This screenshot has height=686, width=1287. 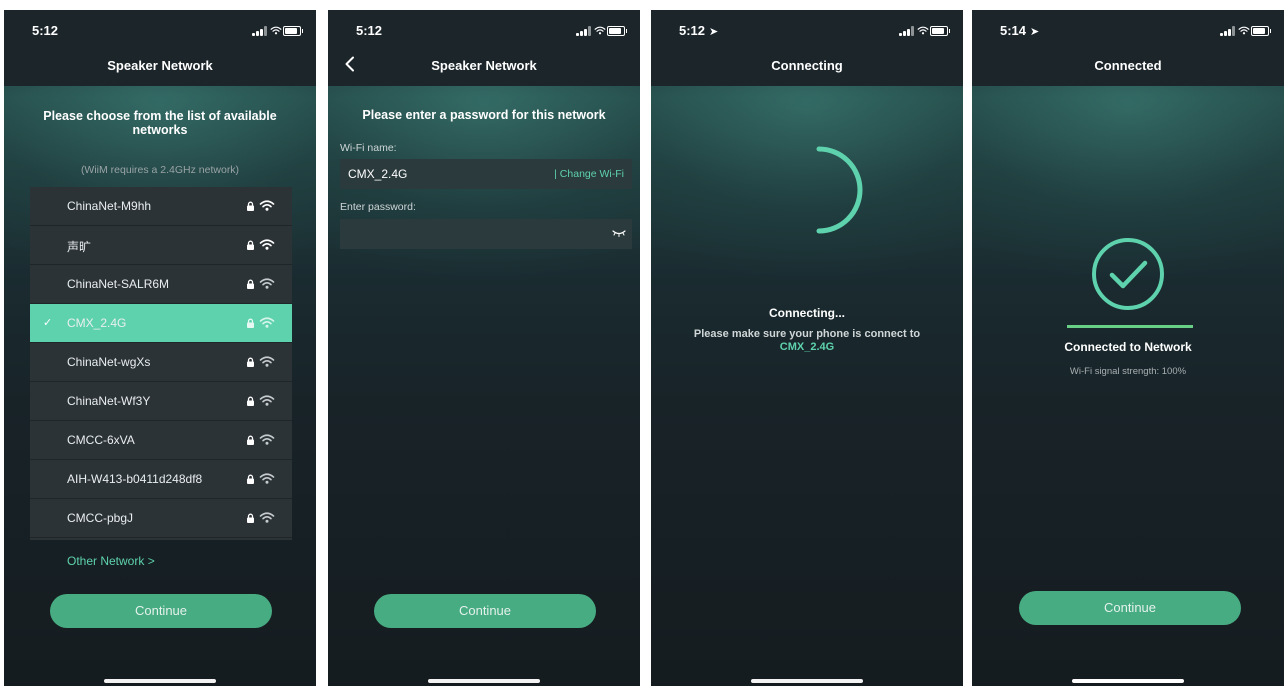 What do you see at coordinates (100, 518) in the screenshot?
I see `network-name: CMCC-pbgJ` at bounding box center [100, 518].